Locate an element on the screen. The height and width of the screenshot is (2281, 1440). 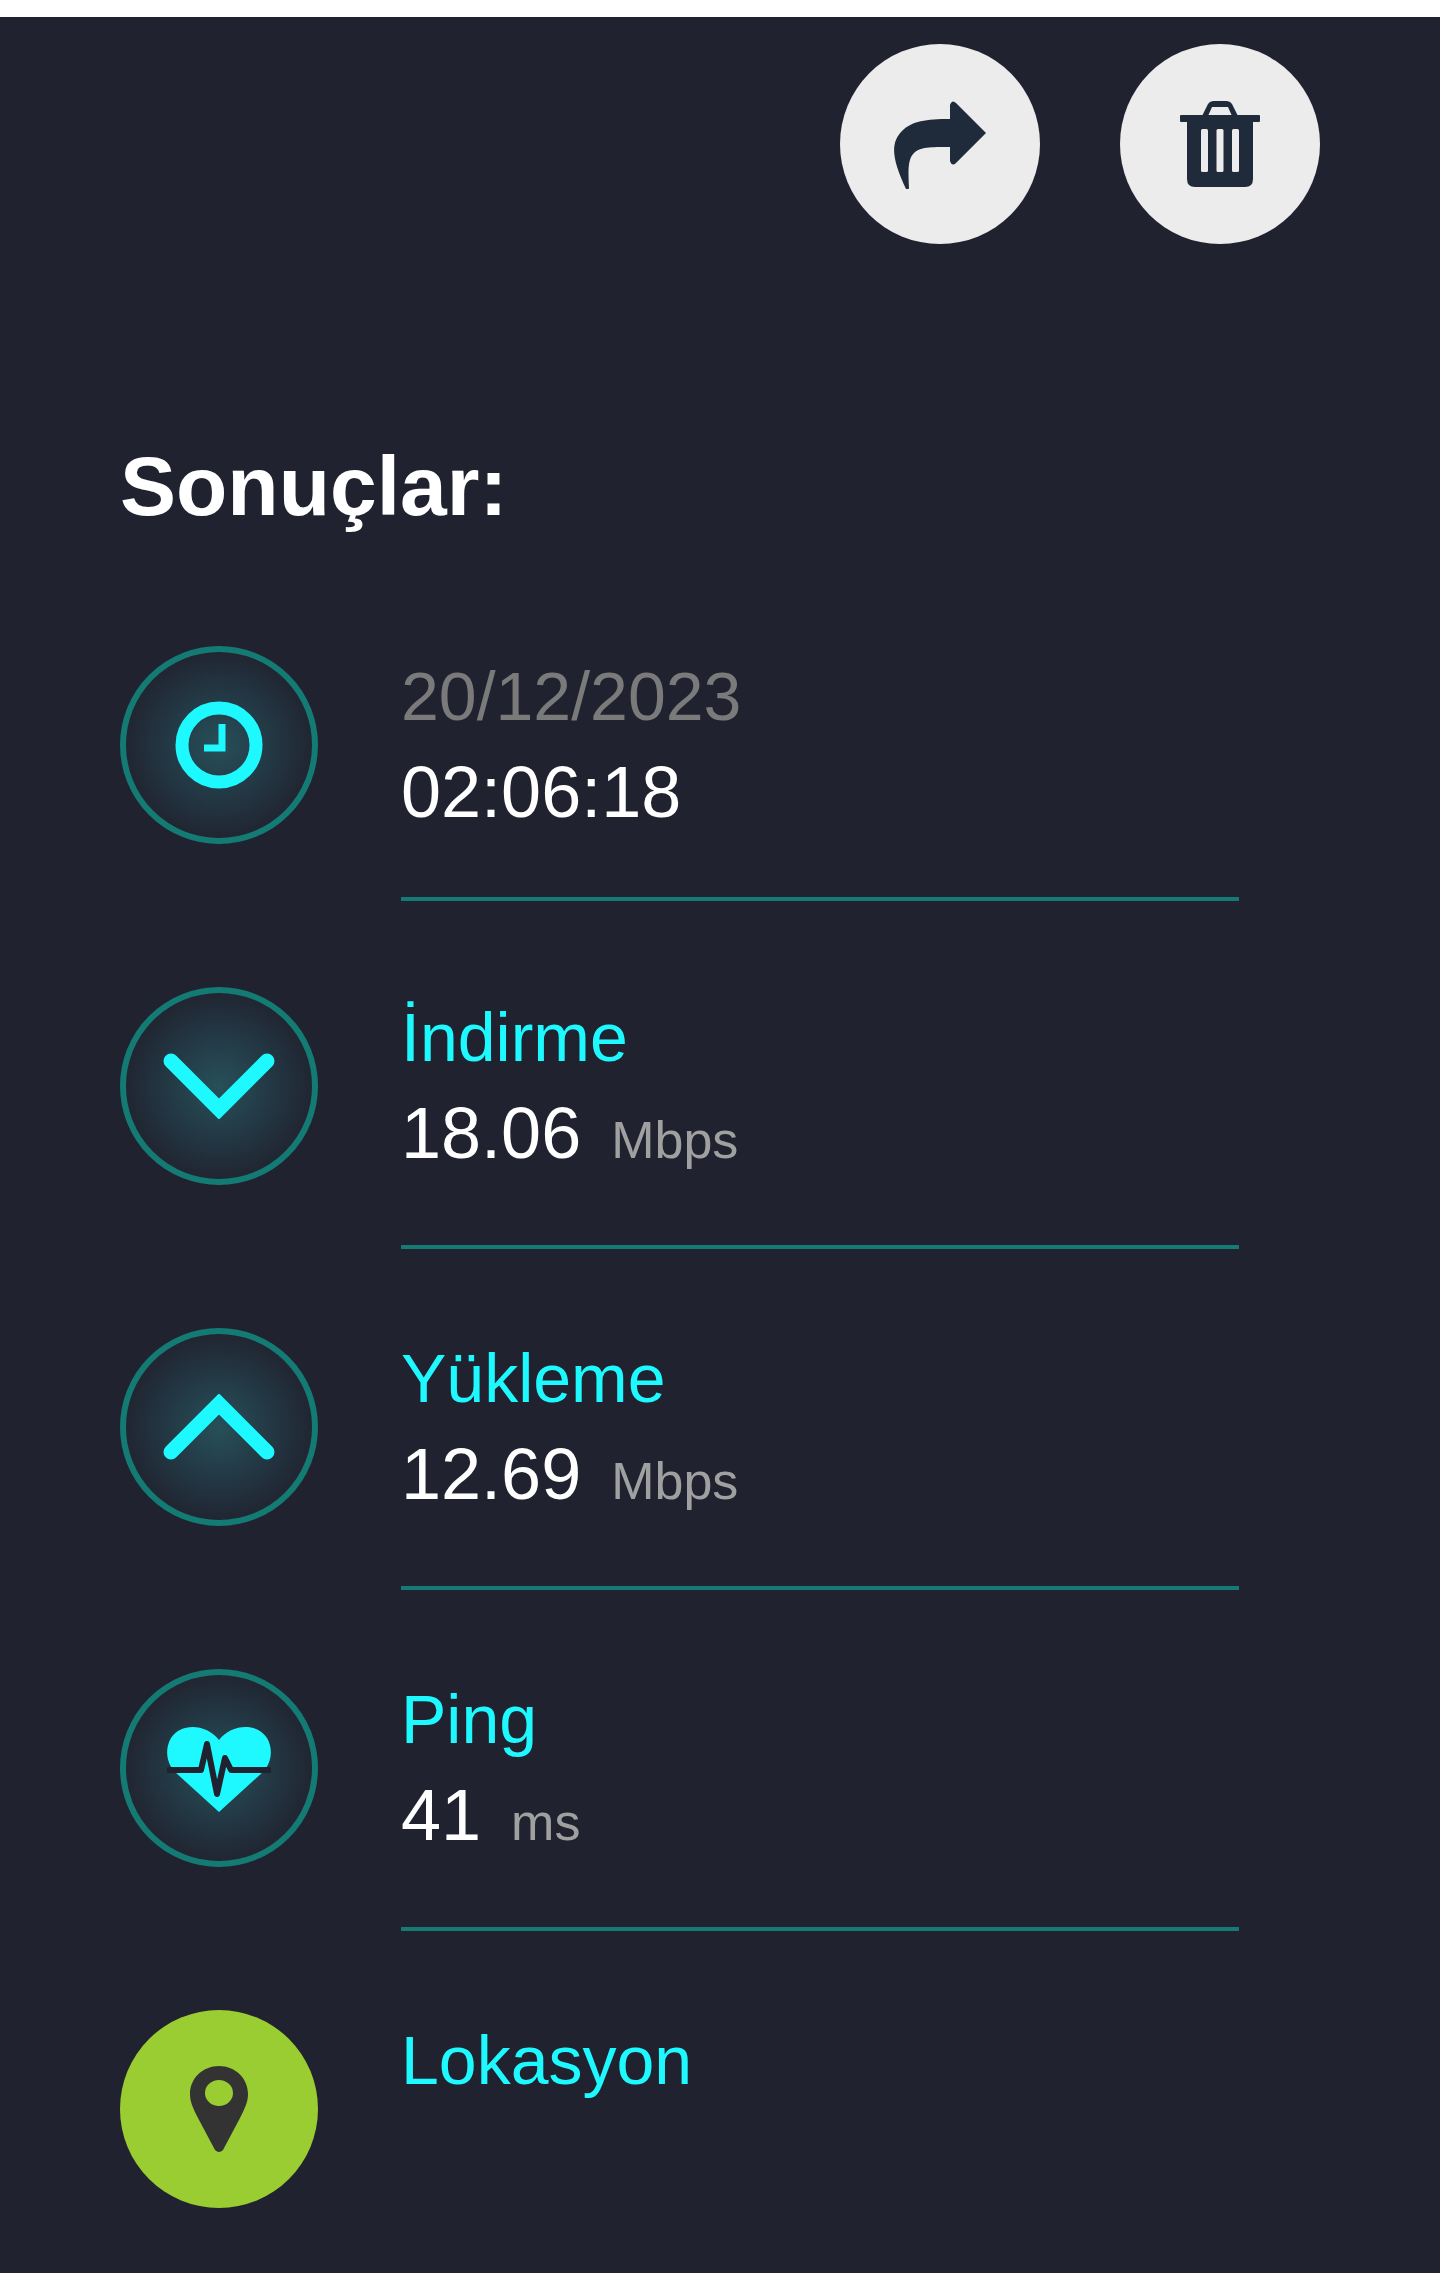
metric-label: Yükleme is located at coordinates (534, 1378).